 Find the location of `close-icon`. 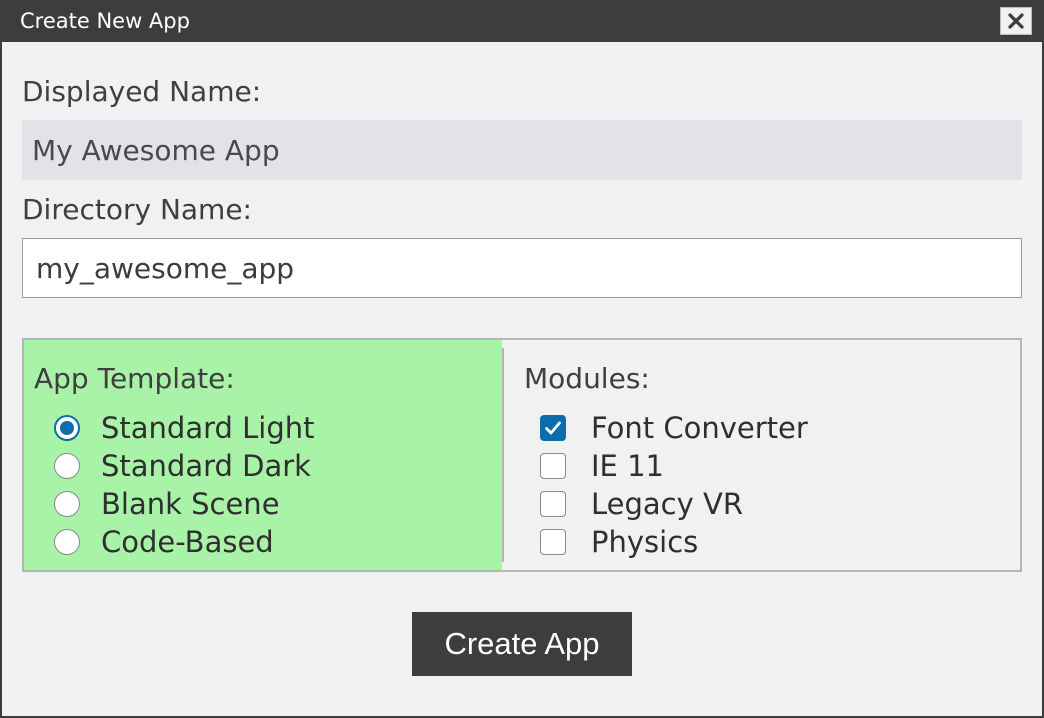

close-icon is located at coordinates (1016, 21).